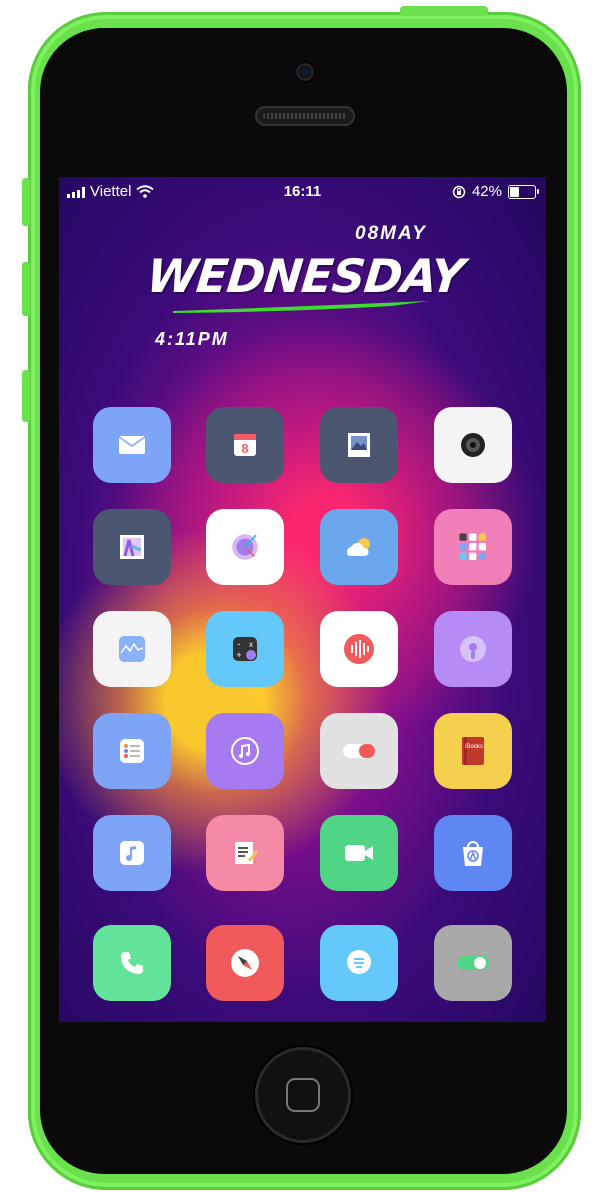  What do you see at coordinates (26, 202) in the screenshot?
I see `mute-switch` at bounding box center [26, 202].